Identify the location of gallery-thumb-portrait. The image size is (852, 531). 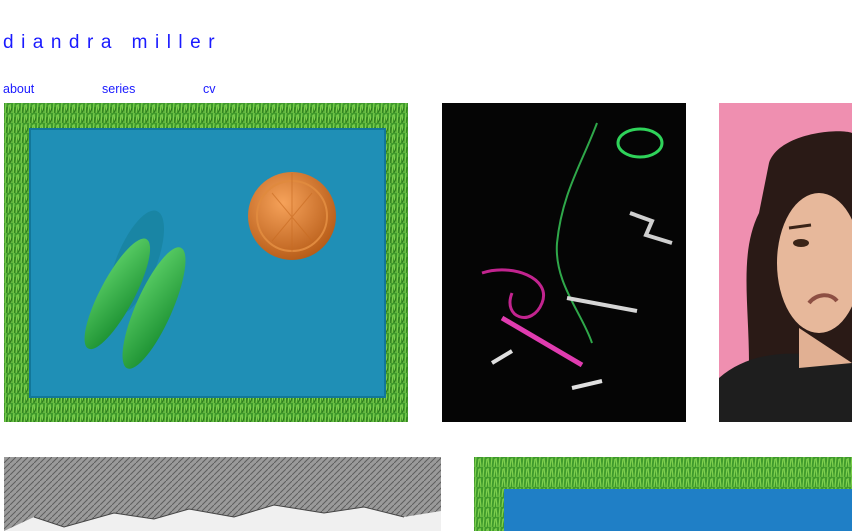
(785, 262).